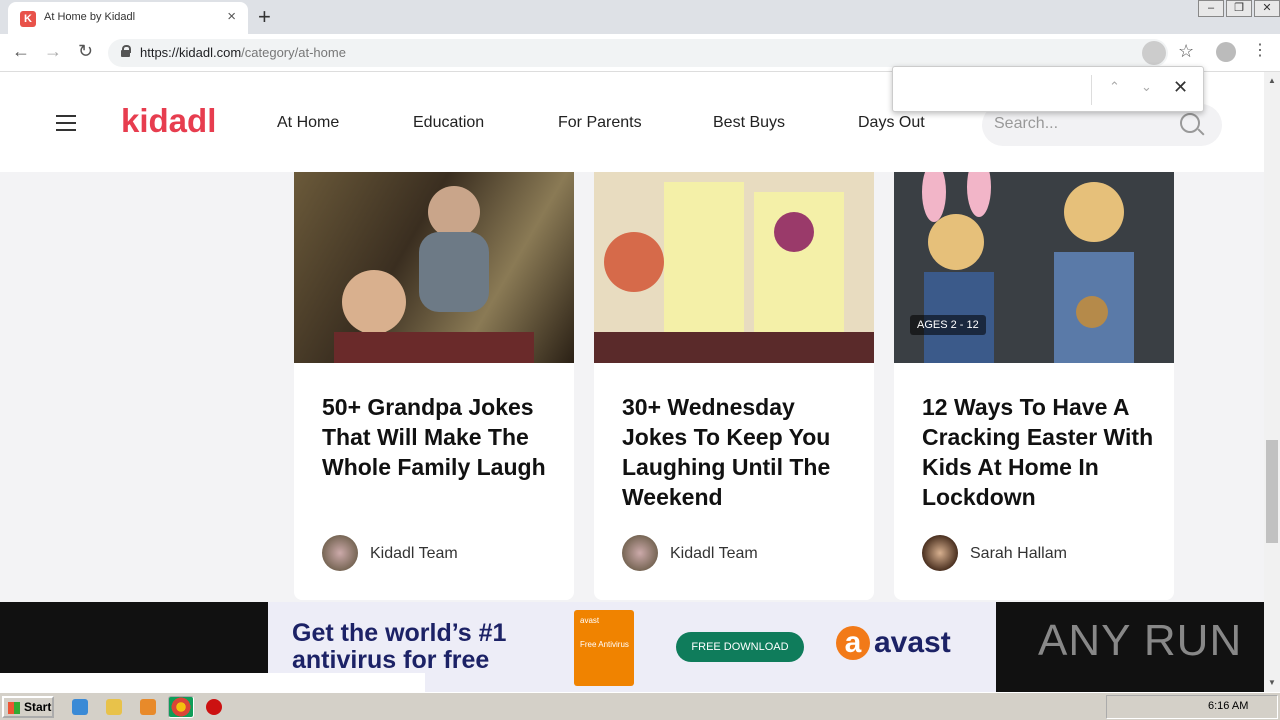  I want to click on nav-days-out: Days Out, so click(891, 123).